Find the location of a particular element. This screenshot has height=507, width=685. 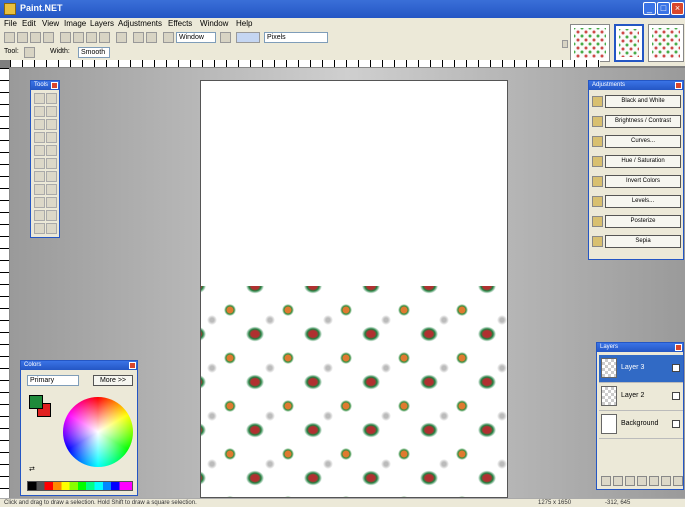

text-icon is located at coordinates (39, 202).